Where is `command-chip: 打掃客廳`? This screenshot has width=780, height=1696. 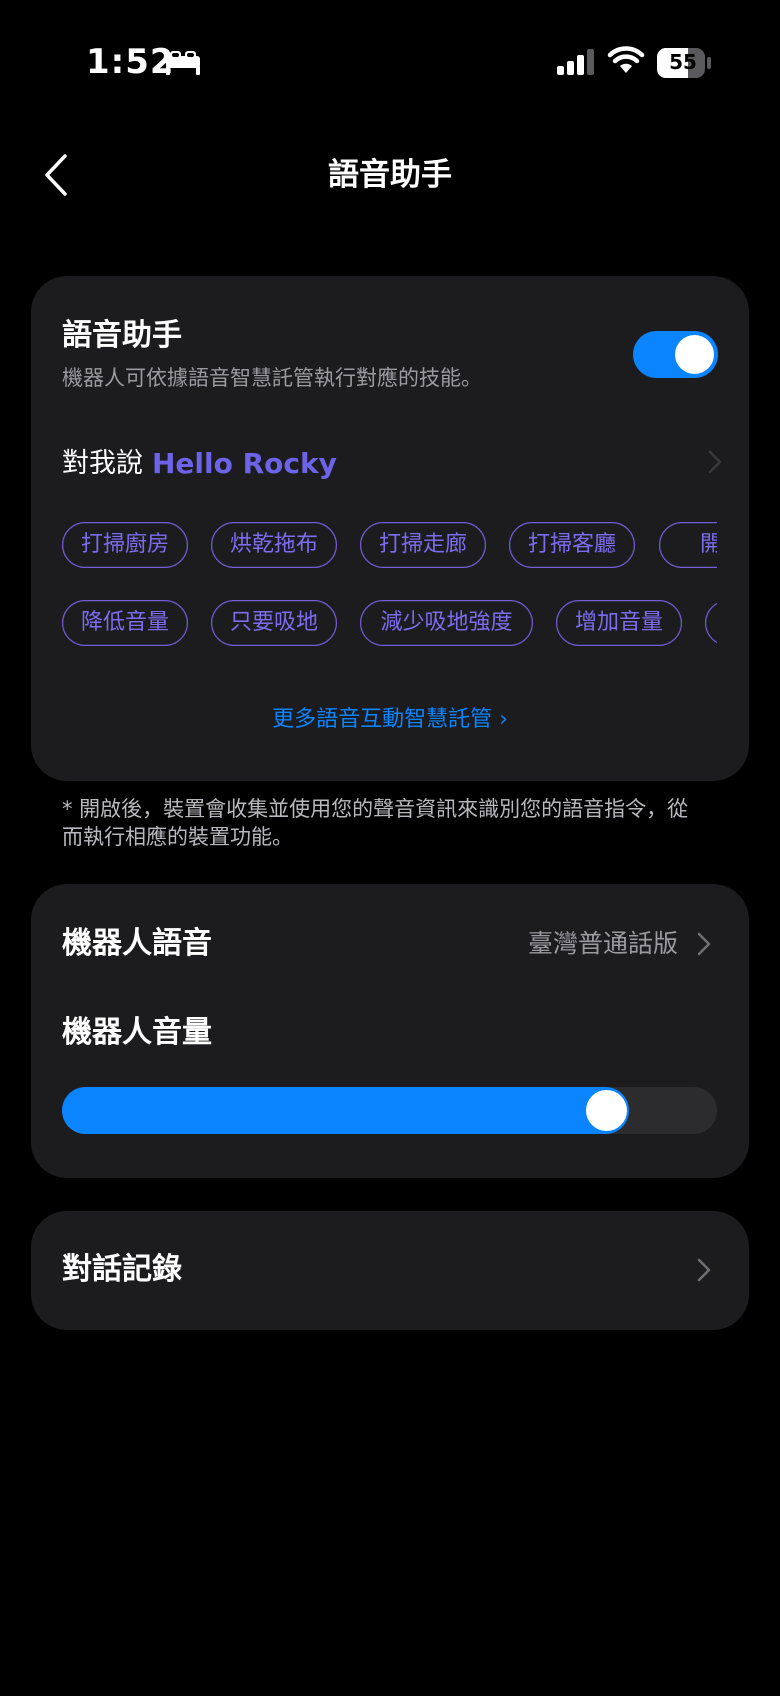 command-chip: 打掃客廳 is located at coordinates (572, 545).